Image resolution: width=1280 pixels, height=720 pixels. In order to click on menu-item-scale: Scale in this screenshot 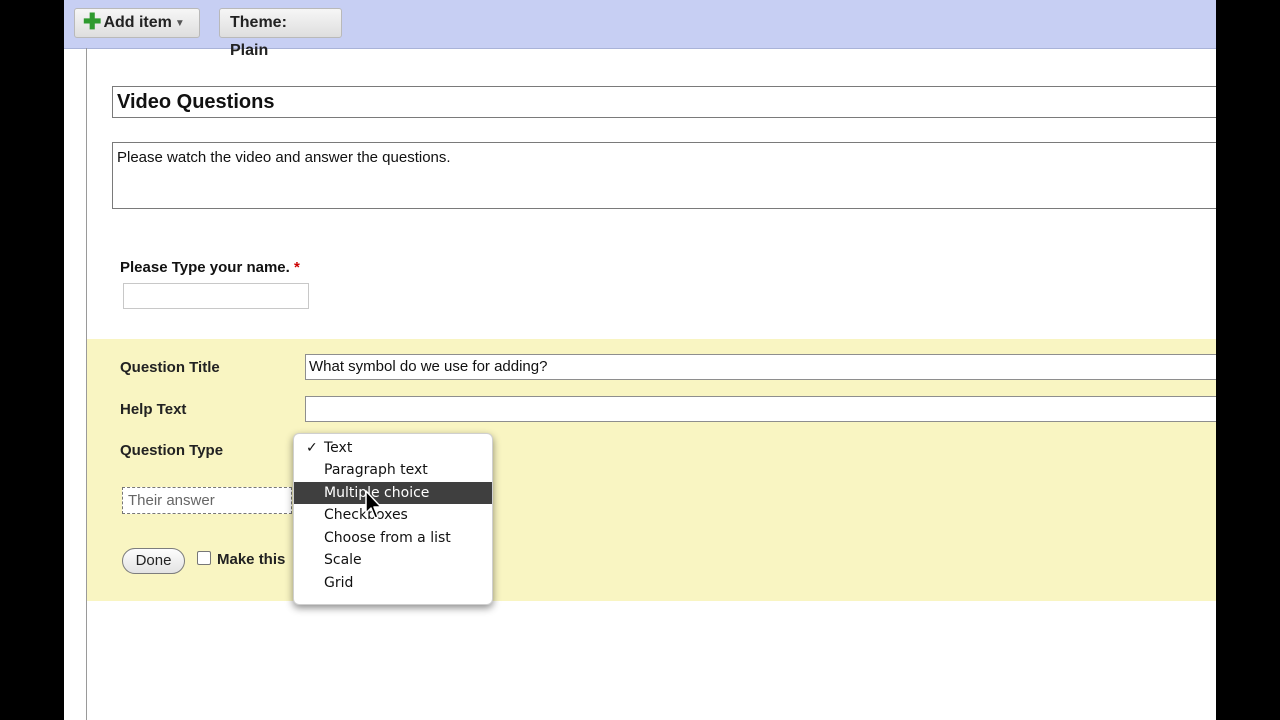, I will do `click(393, 560)`.